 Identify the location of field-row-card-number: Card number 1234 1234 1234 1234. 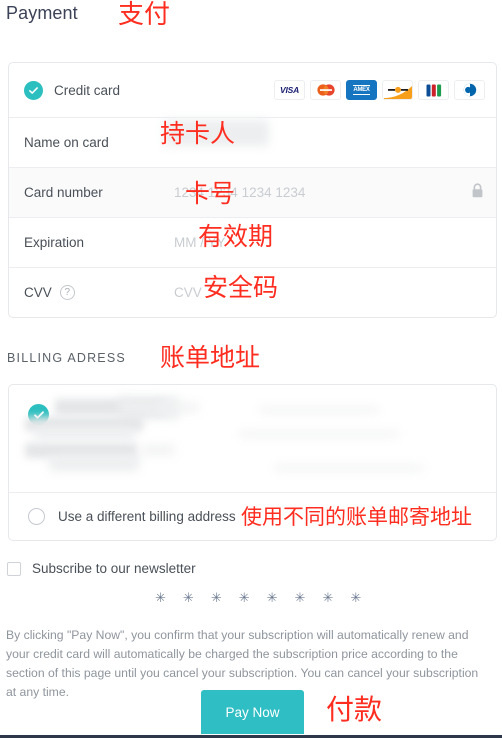
(252, 192).